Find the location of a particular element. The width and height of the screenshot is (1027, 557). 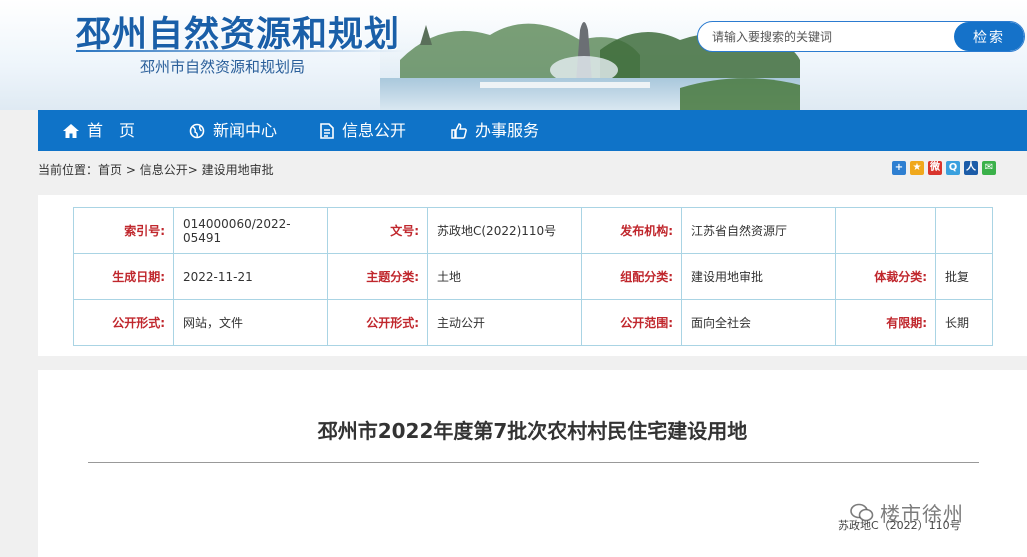

topic-value: 土地 is located at coordinates (504, 276).